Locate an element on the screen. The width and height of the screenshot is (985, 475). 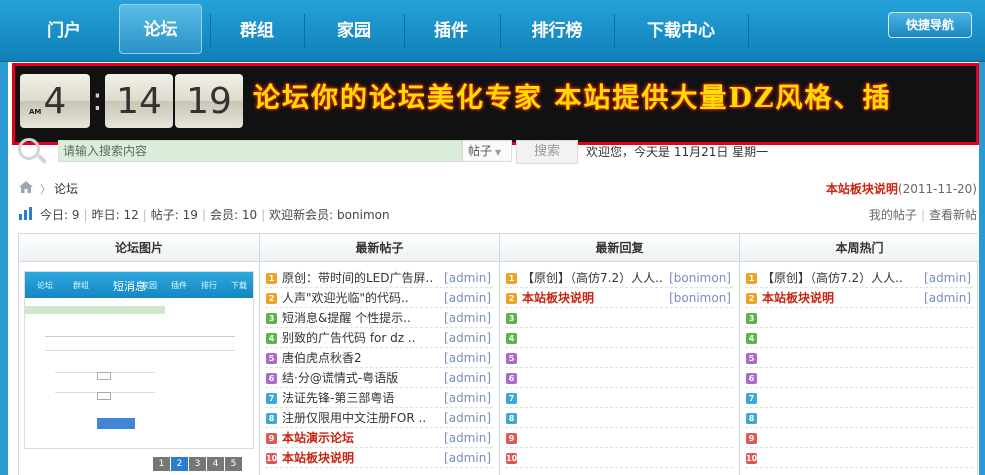
slide-page-3: 3 is located at coordinates (197, 464).